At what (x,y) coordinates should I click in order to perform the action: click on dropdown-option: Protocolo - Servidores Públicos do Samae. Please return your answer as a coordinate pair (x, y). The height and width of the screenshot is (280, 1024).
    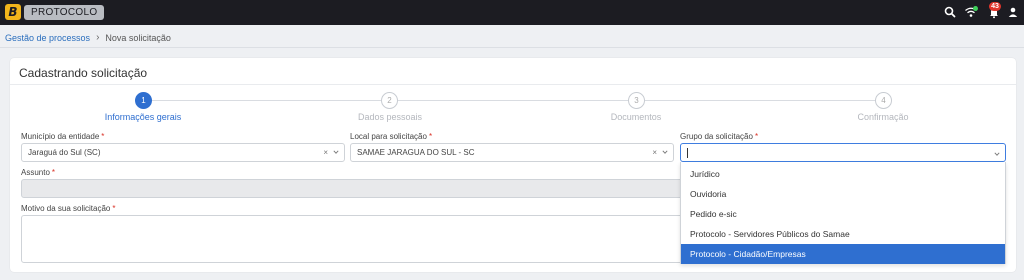
    Looking at the image, I should click on (843, 234).